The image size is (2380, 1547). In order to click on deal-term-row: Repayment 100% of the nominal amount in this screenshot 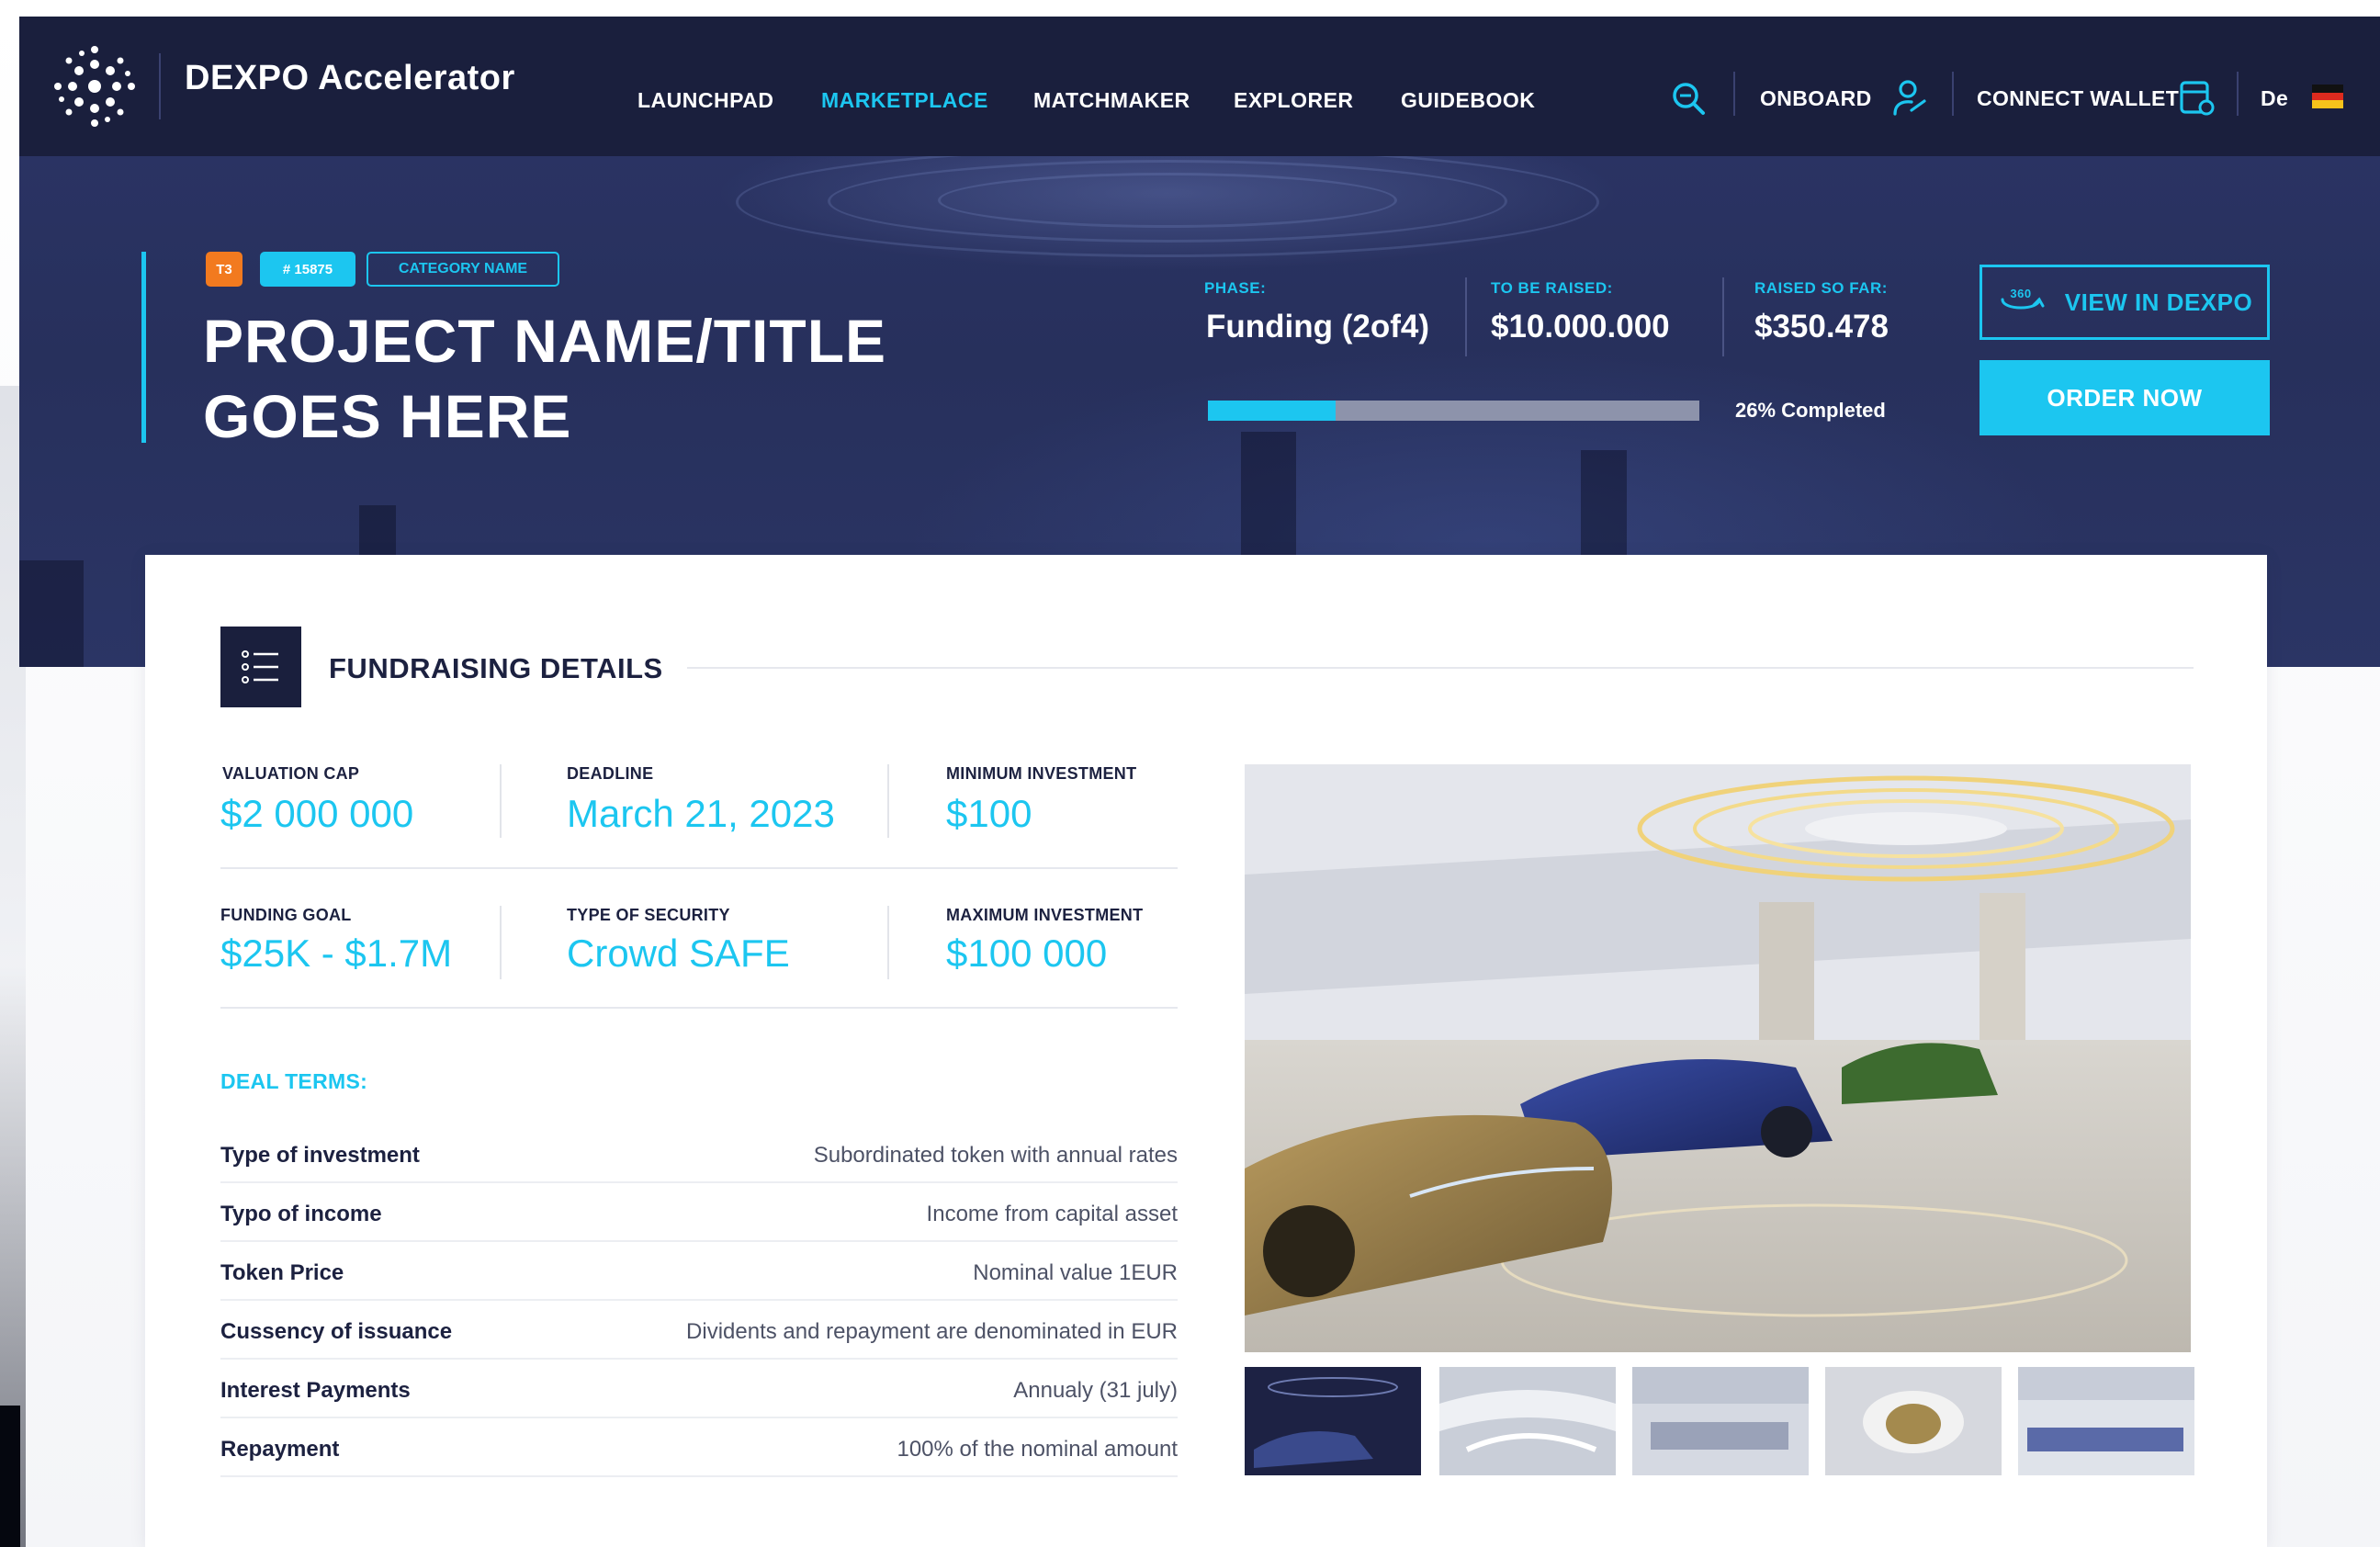, I will do `click(699, 1447)`.